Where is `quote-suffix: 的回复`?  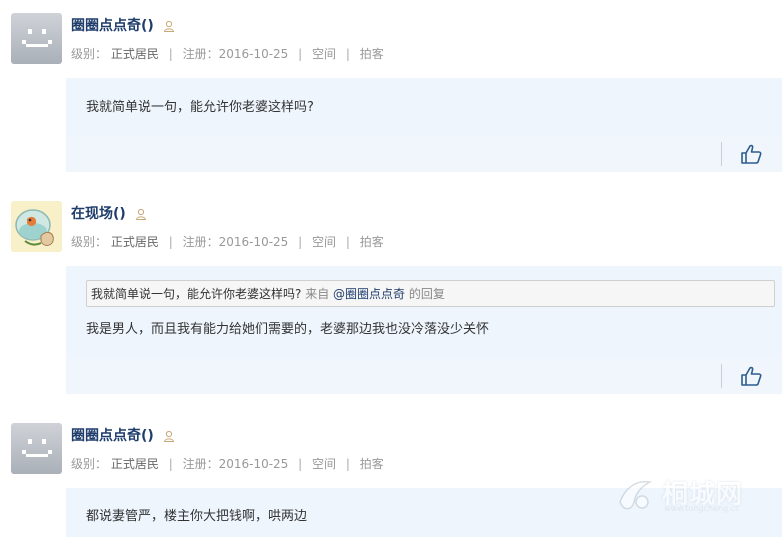 quote-suffix: 的回复 is located at coordinates (426, 294).